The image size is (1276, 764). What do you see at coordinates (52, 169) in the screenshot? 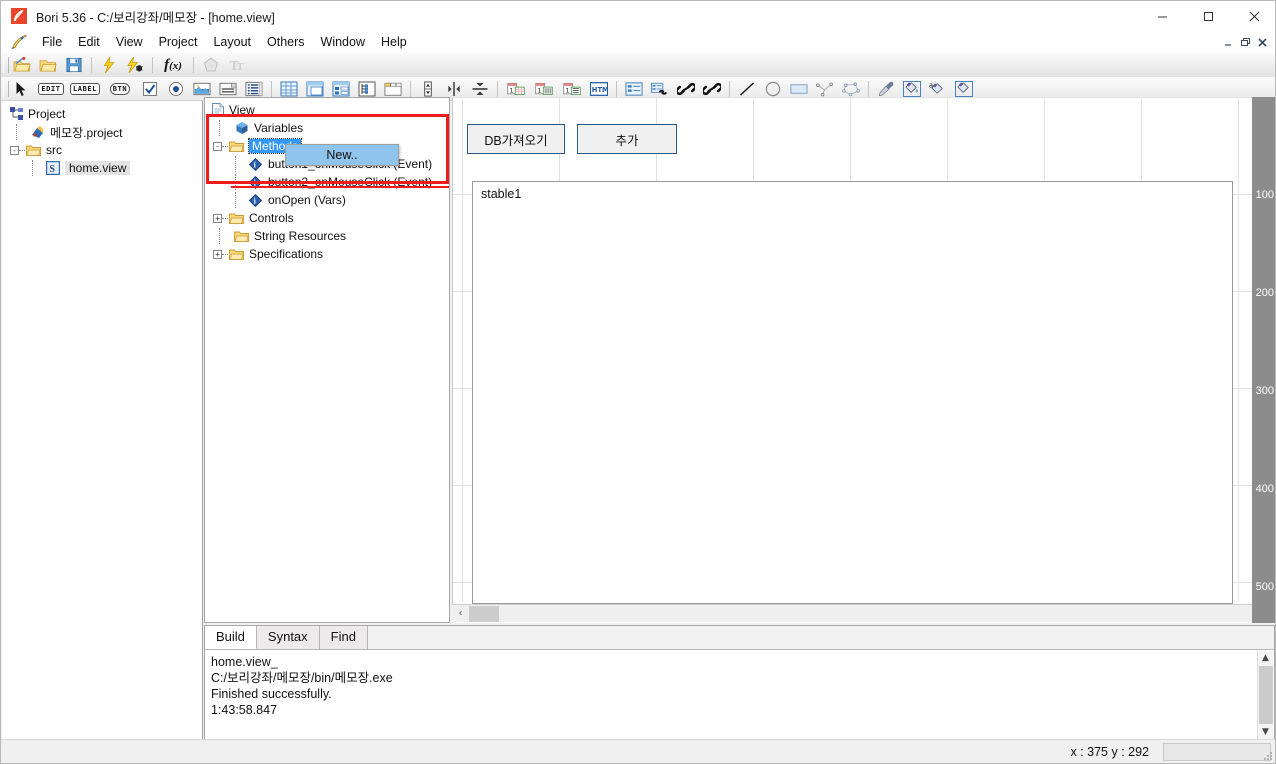
I see `svg-text: S` at bounding box center [52, 169].